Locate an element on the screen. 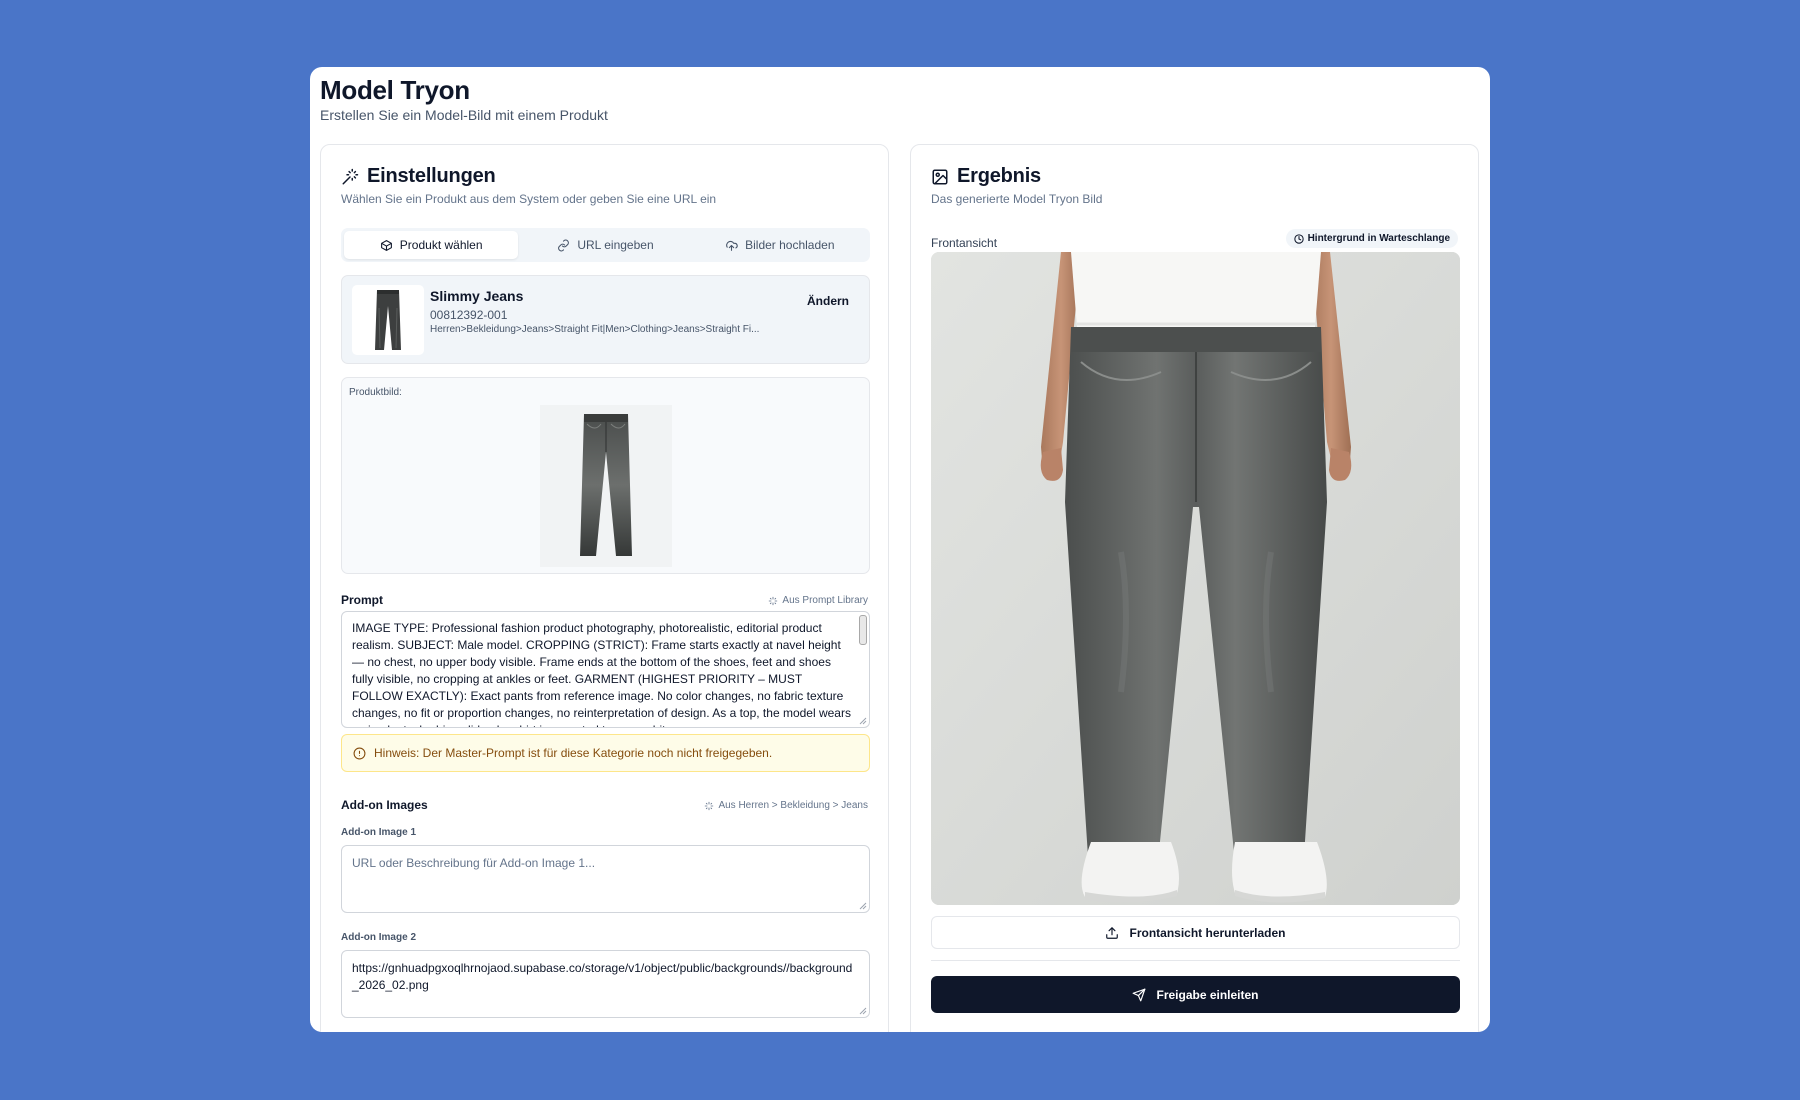 Image resolution: width=1800 pixels, height=1100 pixels. prompt-scrollbar is located at coordinates (863, 630).